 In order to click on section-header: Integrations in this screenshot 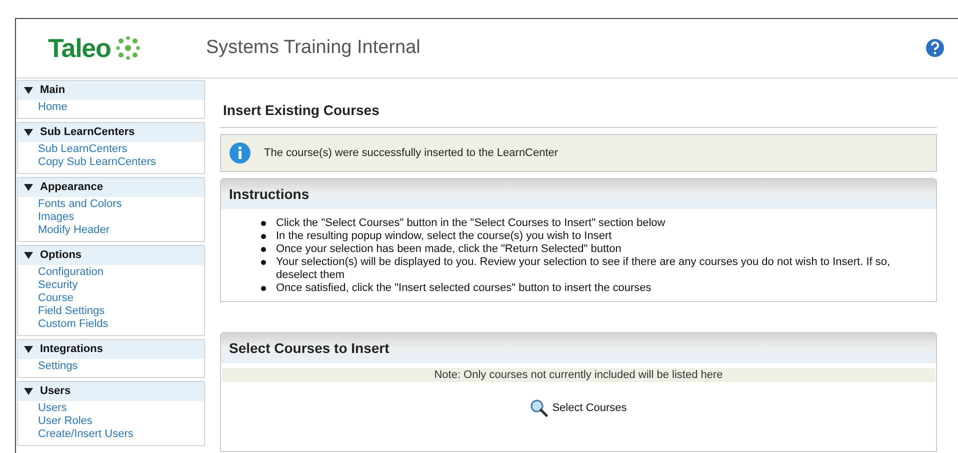, I will do `click(111, 349)`.